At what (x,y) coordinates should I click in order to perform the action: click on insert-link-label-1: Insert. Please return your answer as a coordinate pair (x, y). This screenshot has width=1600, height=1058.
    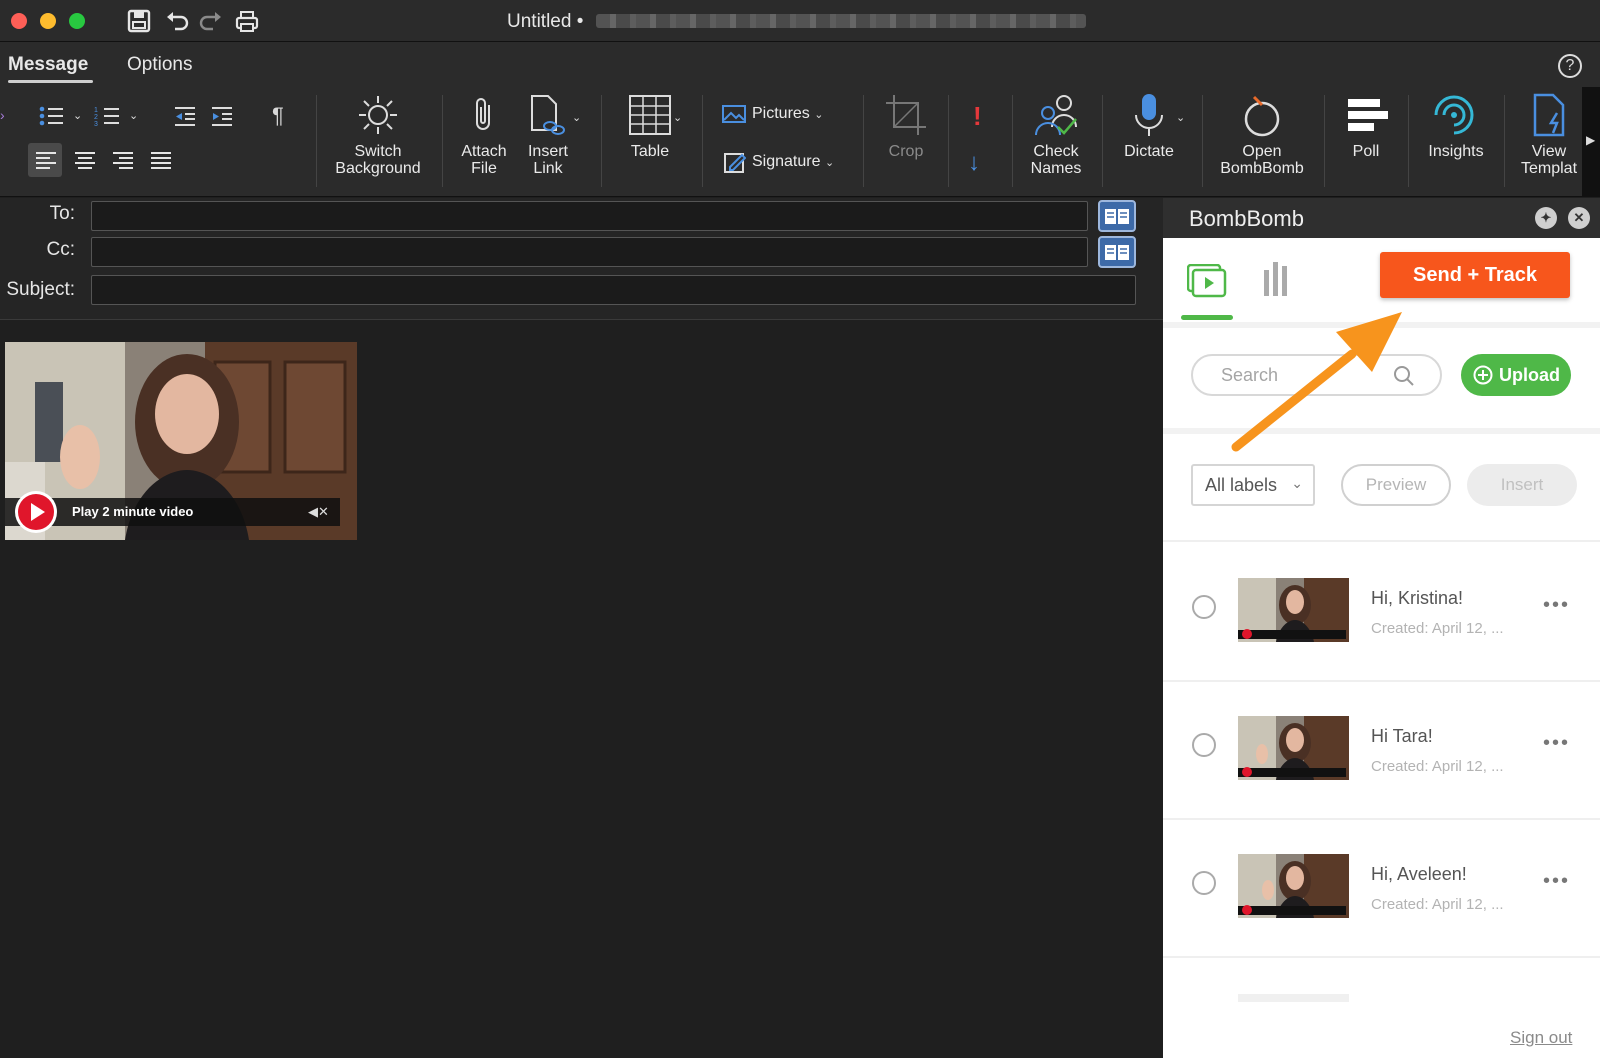
    Looking at the image, I should click on (547, 151).